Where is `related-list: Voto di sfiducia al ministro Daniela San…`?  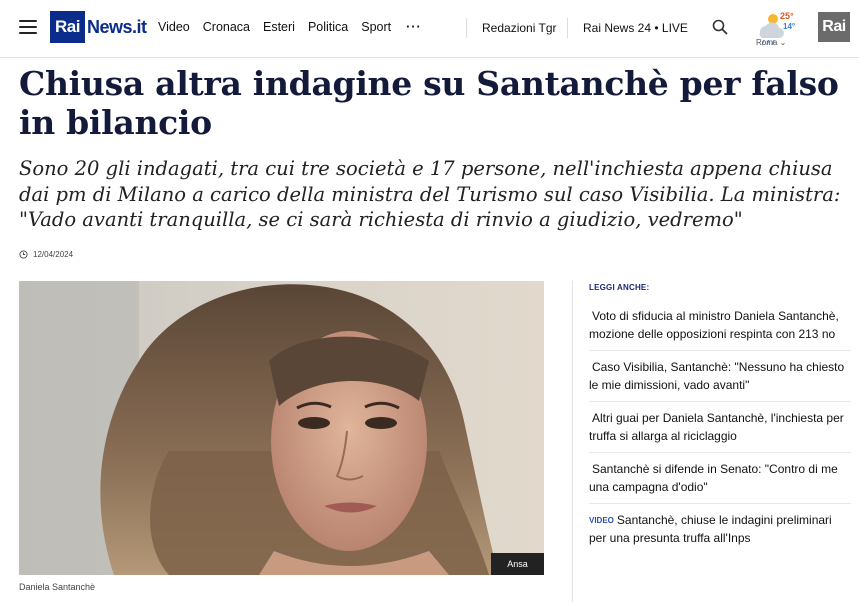 related-list: Voto di sfiducia al ministro Daniela San… is located at coordinates (720, 427).